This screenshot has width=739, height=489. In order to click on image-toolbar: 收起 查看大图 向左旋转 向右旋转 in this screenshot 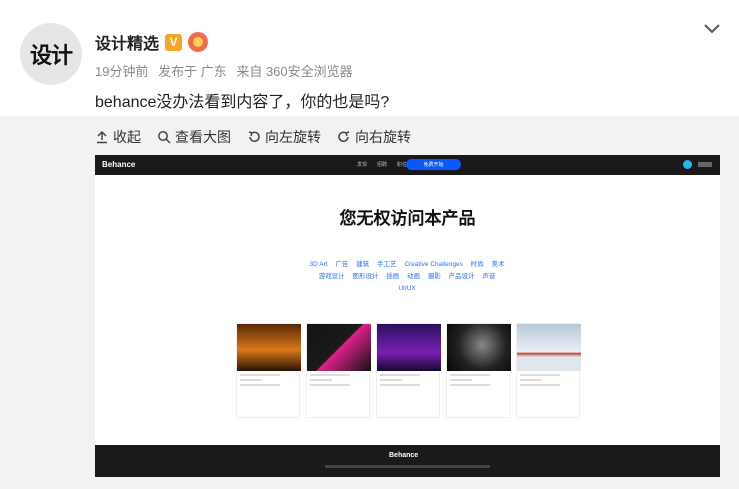, I will do `click(253, 137)`.